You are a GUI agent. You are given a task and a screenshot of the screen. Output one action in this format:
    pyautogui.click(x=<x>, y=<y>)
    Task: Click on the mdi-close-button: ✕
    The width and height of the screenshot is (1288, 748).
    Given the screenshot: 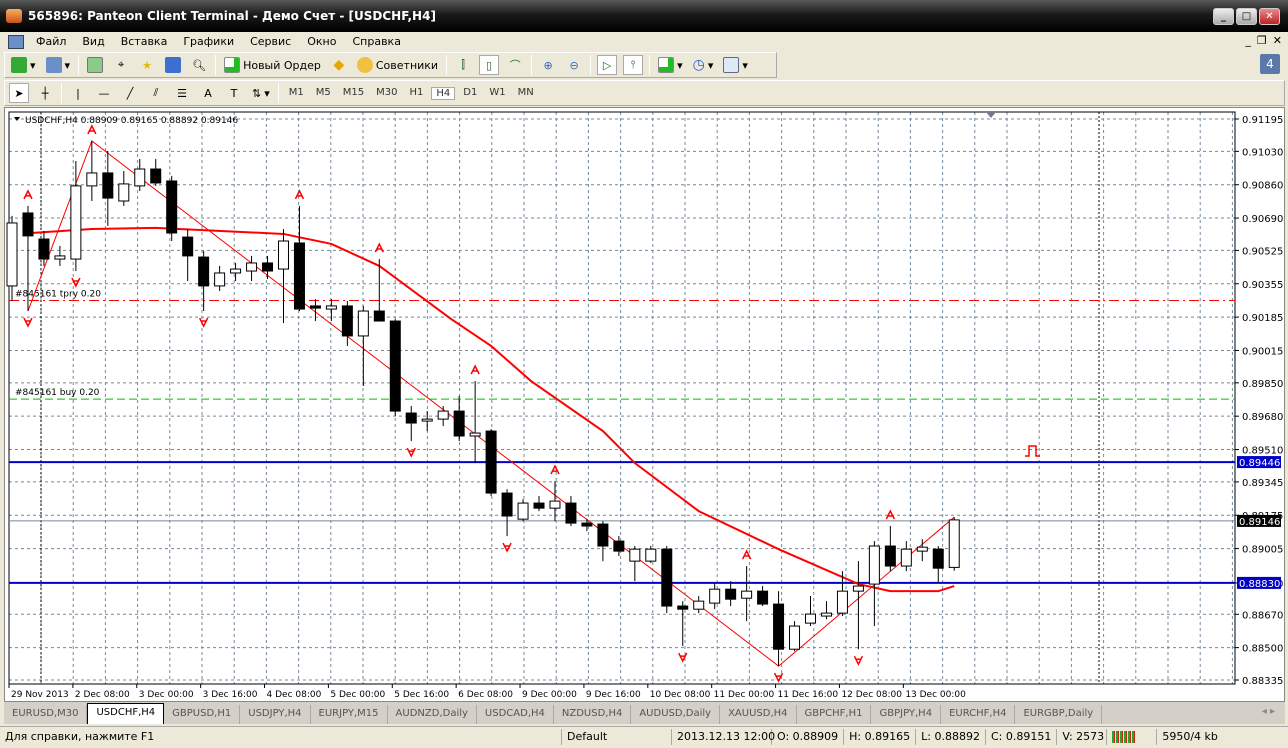 What is the action you would take?
    pyautogui.click(x=1277, y=40)
    